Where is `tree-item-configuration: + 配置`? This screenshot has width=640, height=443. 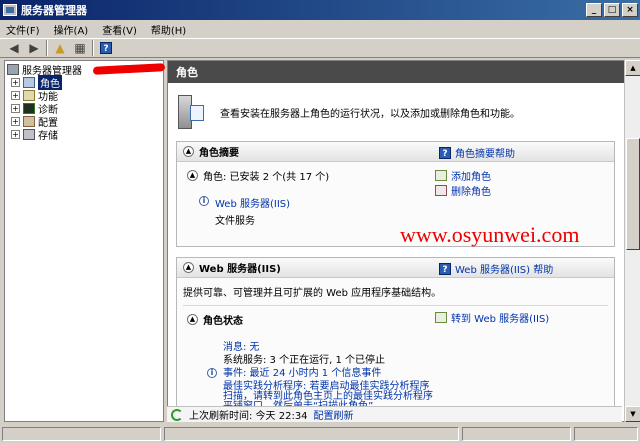 tree-item-configuration: + 配置 is located at coordinates (84, 122).